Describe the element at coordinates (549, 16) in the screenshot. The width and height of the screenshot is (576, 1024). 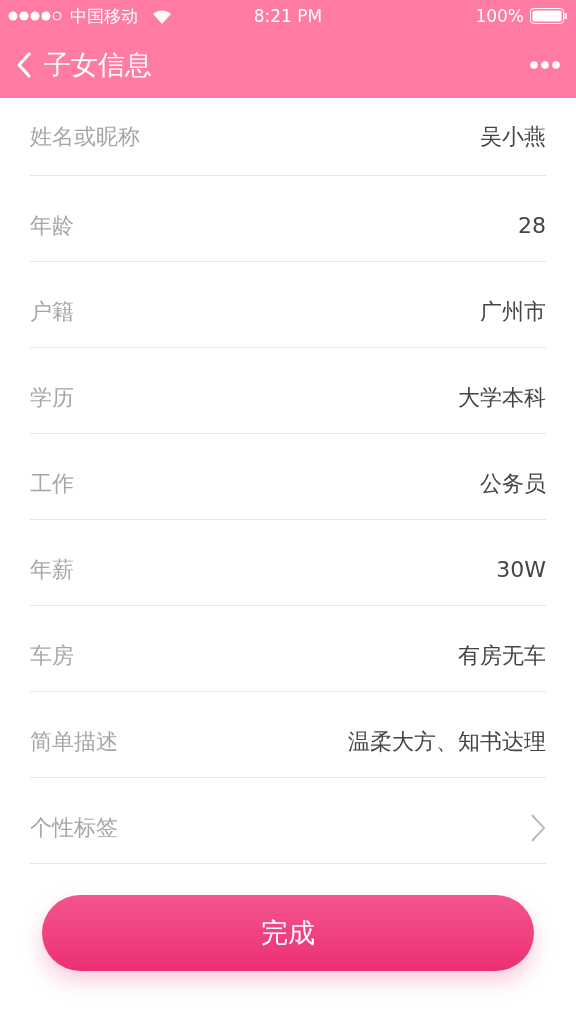
I see `battery-icon` at that location.